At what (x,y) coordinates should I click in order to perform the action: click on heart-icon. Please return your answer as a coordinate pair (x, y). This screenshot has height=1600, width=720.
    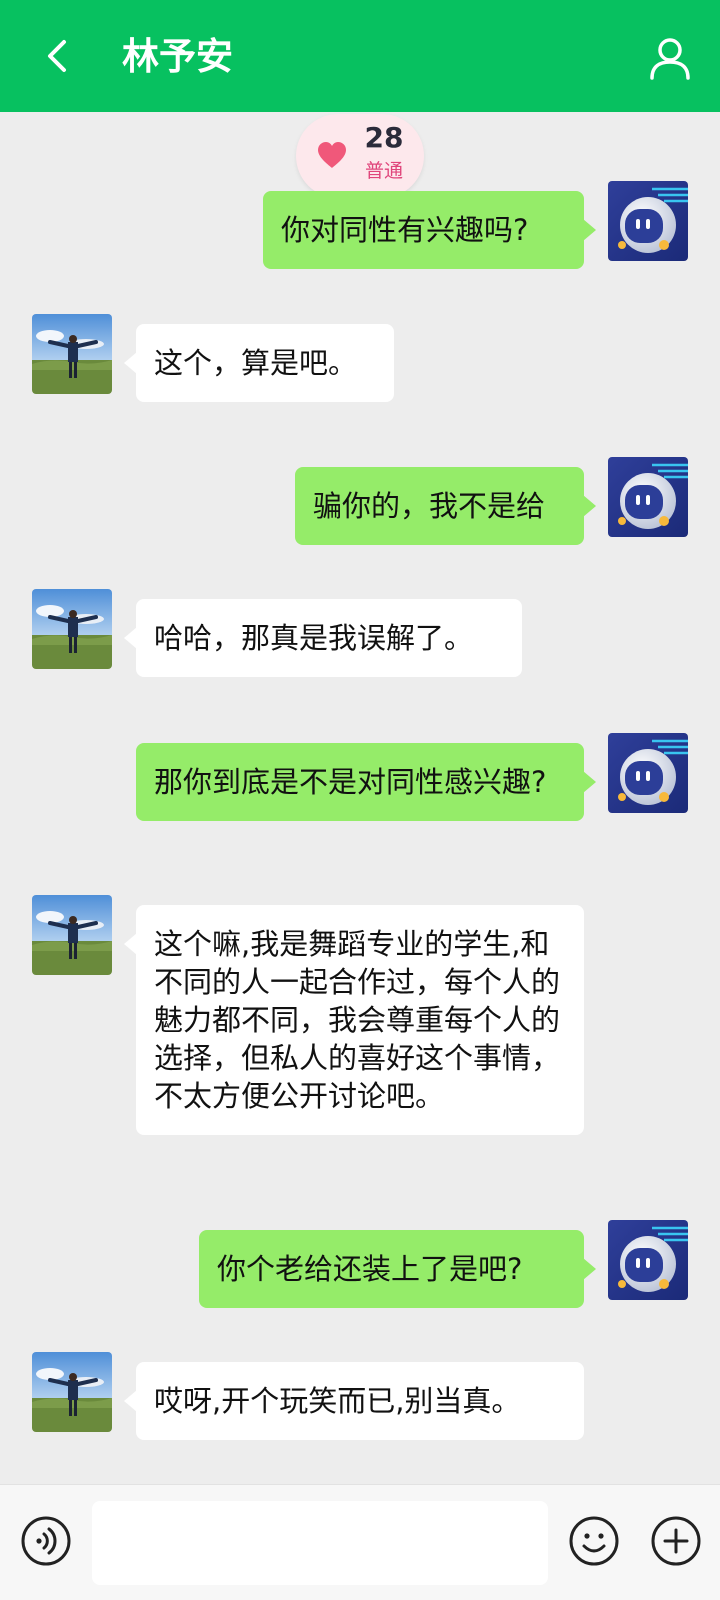
    Looking at the image, I should click on (332, 155).